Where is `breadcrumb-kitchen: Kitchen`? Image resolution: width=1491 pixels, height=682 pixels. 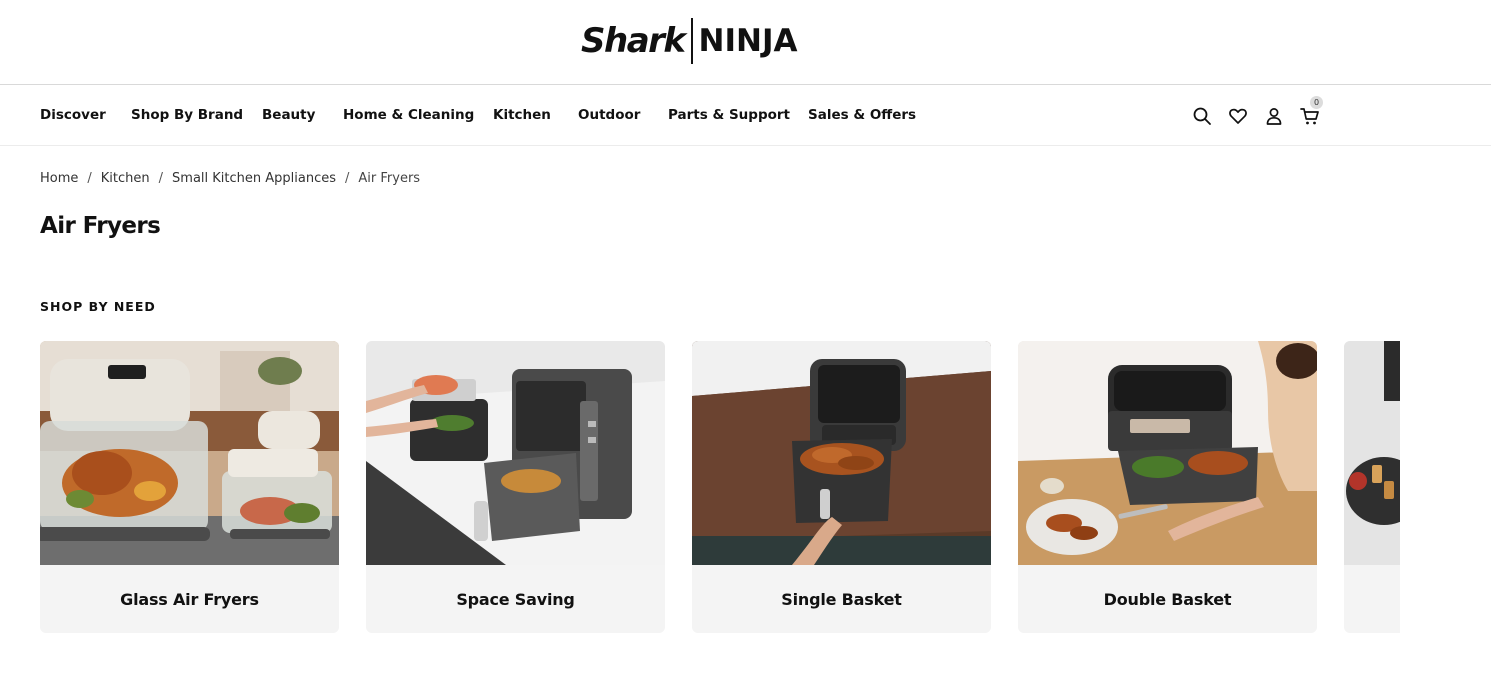 breadcrumb-kitchen: Kitchen is located at coordinates (125, 178).